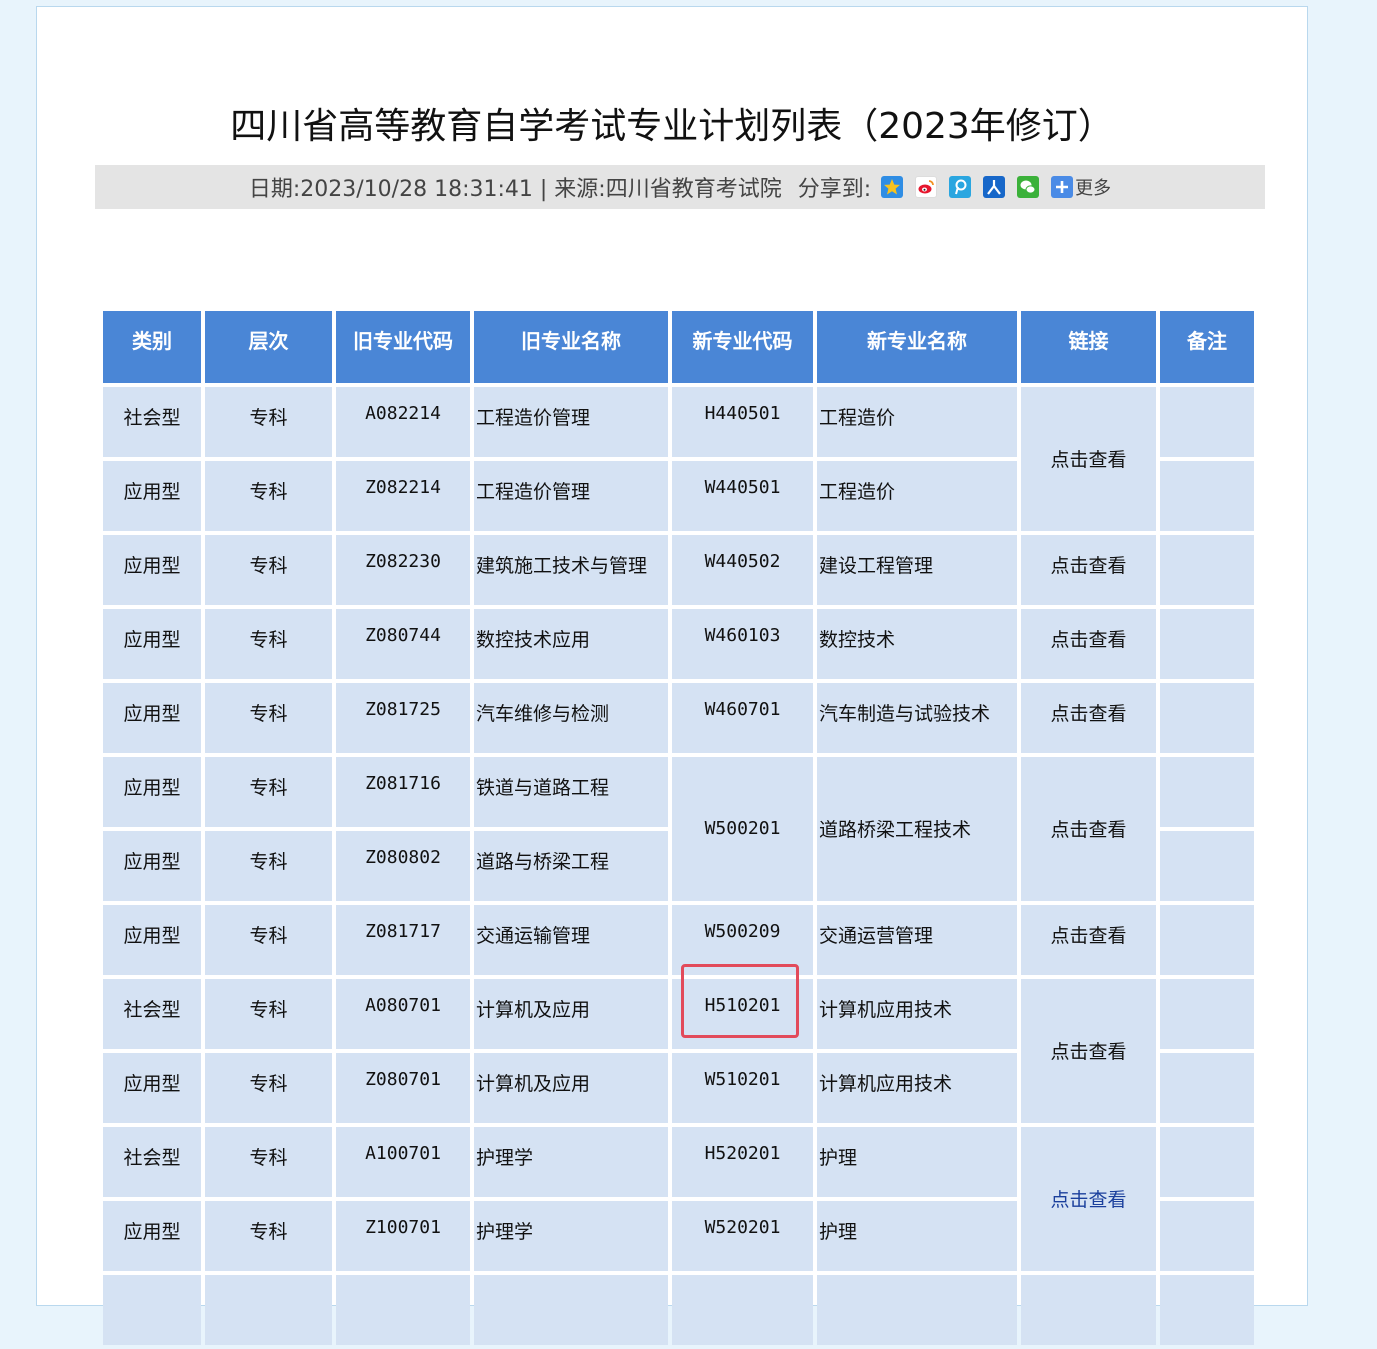  Describe the element at coordinates (268, 347) in the screenshot. I see `header-level: 层次` at that location.